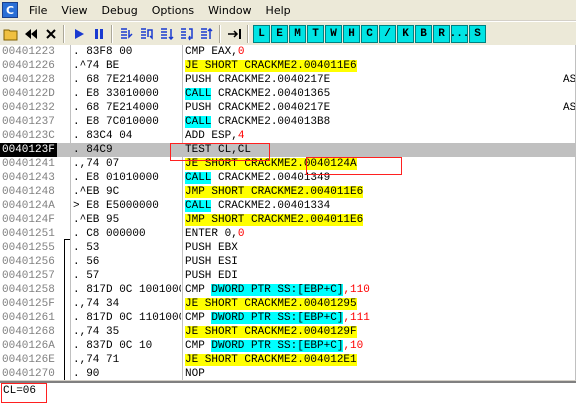  What do you see at coordinates (167, 34) in the screenshot?
I see `trace-into-icon` at bounding box center [167, 34].